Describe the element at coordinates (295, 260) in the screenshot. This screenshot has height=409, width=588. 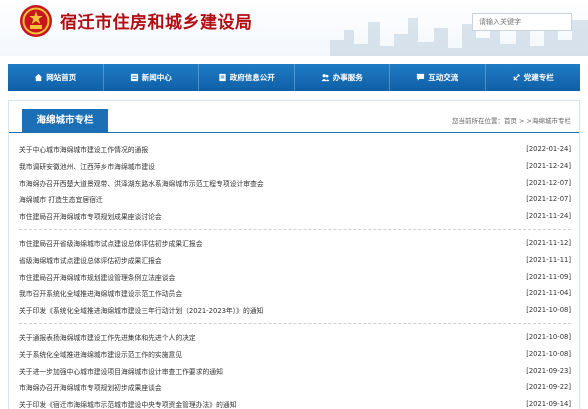
I see `list-item: 省级海绵城市试点建设总体评估初步成果汇报会 [2021-11-11]` at that location.